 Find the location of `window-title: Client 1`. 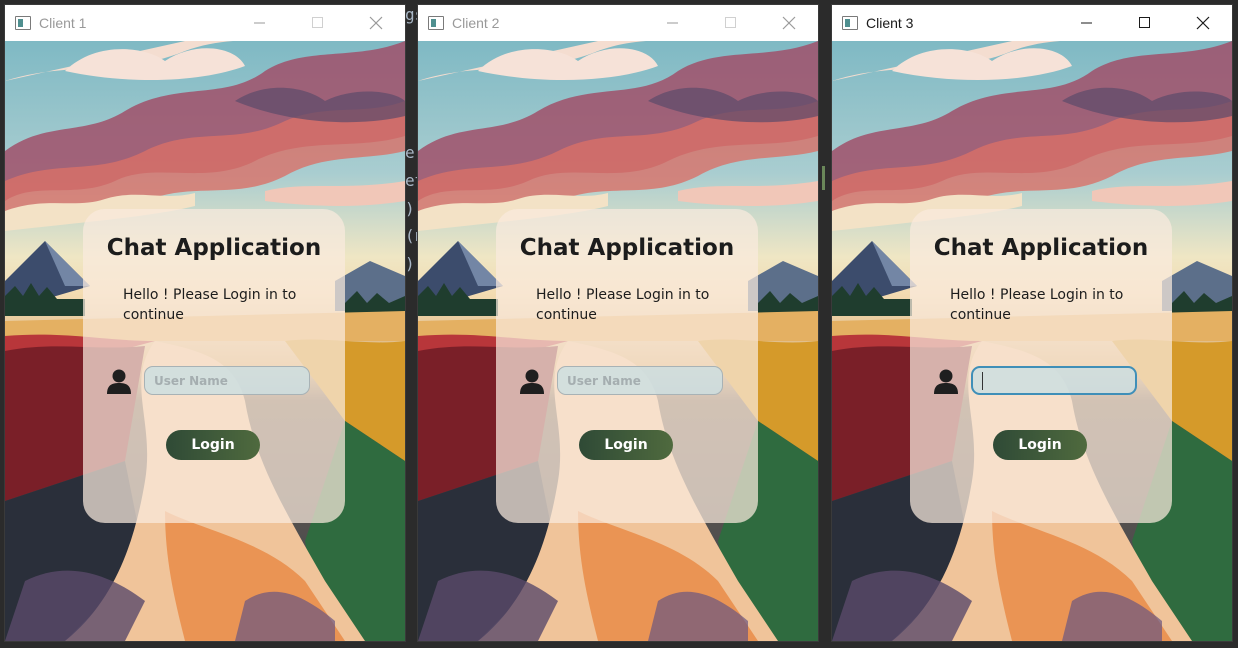

window-title: Client 1 is located at coordinates (63, 23).